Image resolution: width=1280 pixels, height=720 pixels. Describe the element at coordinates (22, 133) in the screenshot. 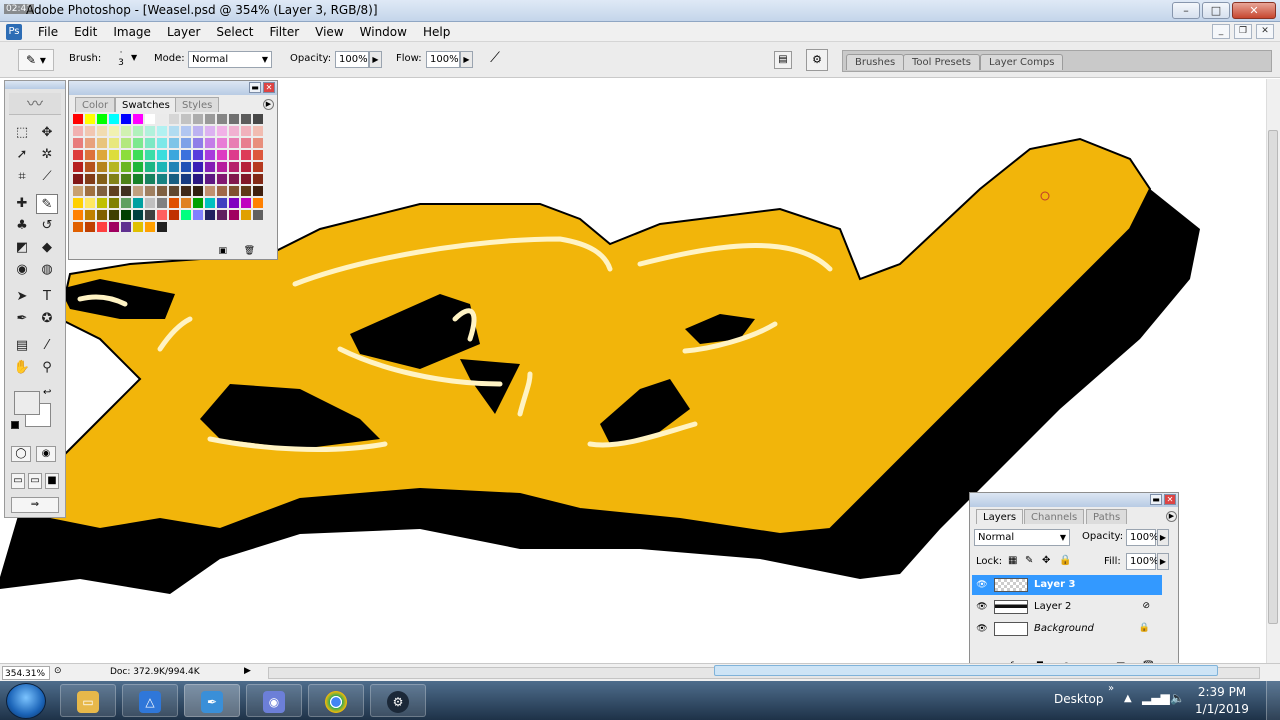

I see `marquee-tool-icon: ⬚` at that location.